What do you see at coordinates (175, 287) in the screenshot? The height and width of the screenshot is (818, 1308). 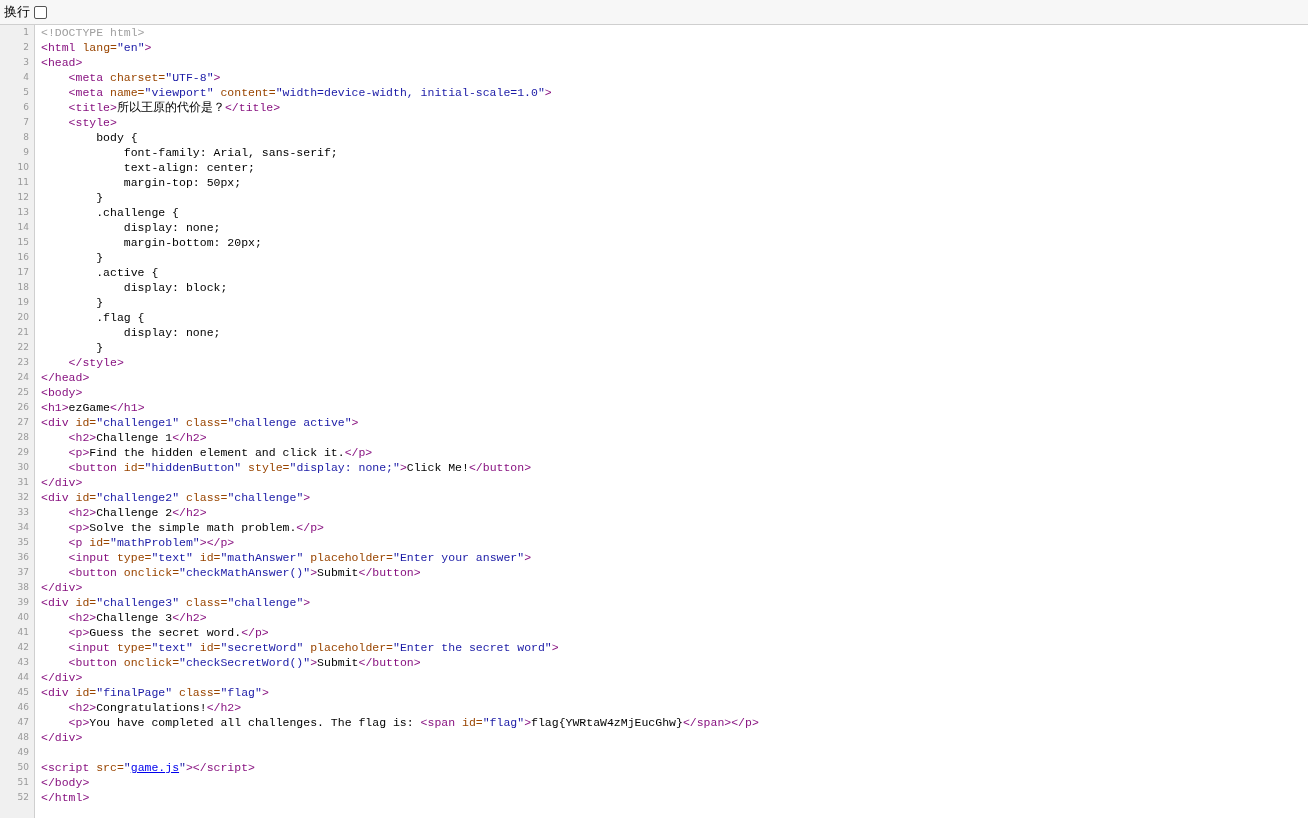 I see `code-line: display: block;` at bounding box center [175, 287].